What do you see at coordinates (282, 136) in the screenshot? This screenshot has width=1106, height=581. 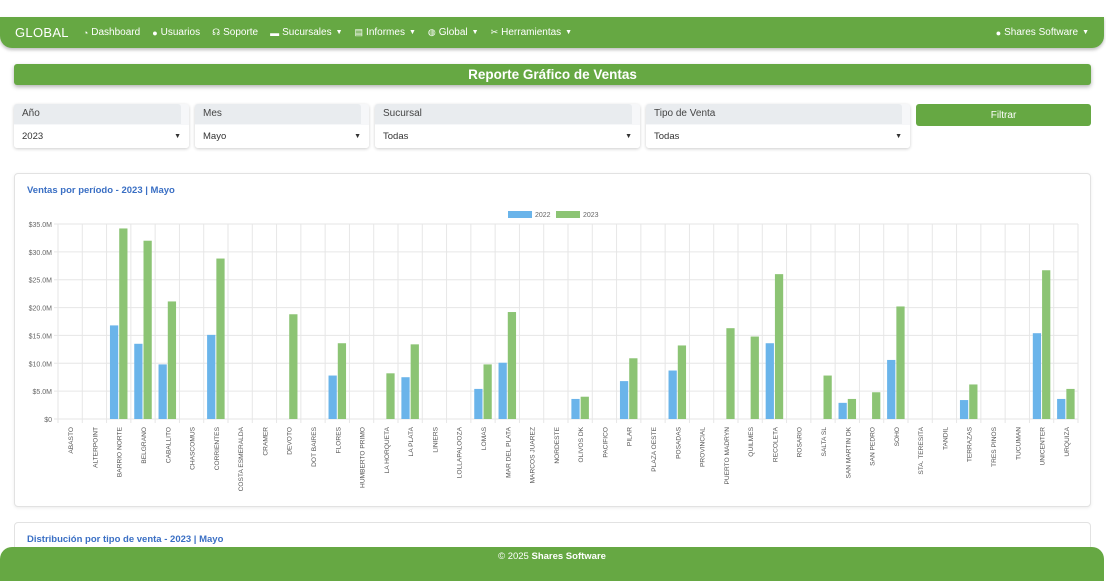 I see `month-select: Mayo ▼` at bounding box center [282, 136].